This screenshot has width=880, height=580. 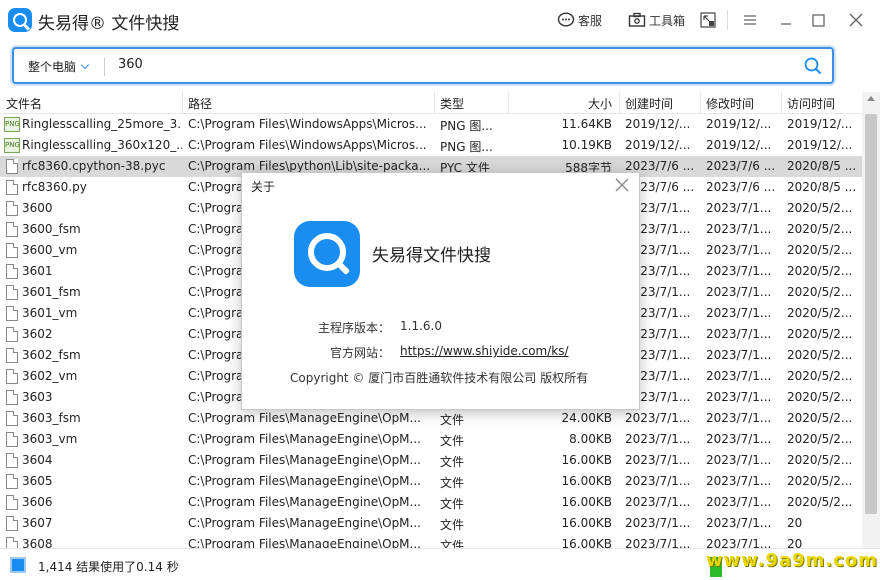 I want to click on version-label: 主程序版本：, so click(x=354, y=328).